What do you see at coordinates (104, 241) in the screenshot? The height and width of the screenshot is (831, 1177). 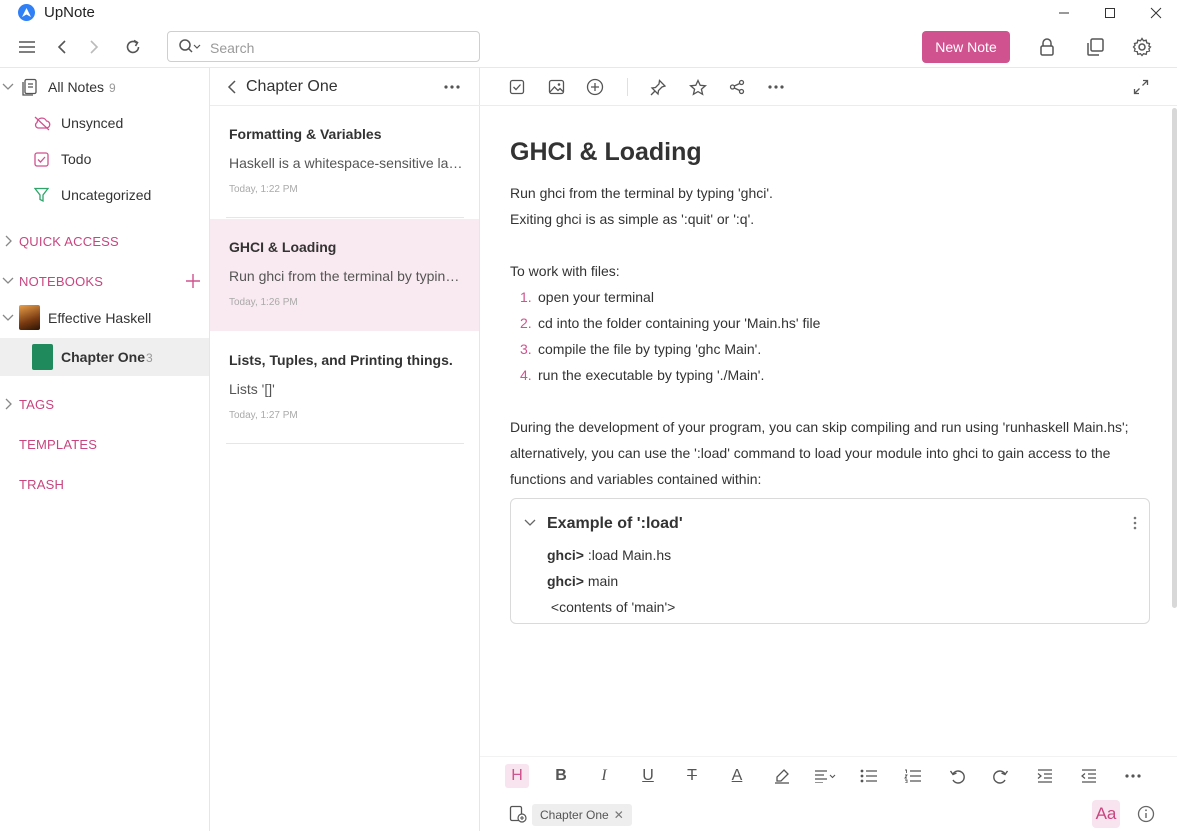 I see `sidebar-section-quick-access: QUICK ACCESS` at bounding box center [104, 241].